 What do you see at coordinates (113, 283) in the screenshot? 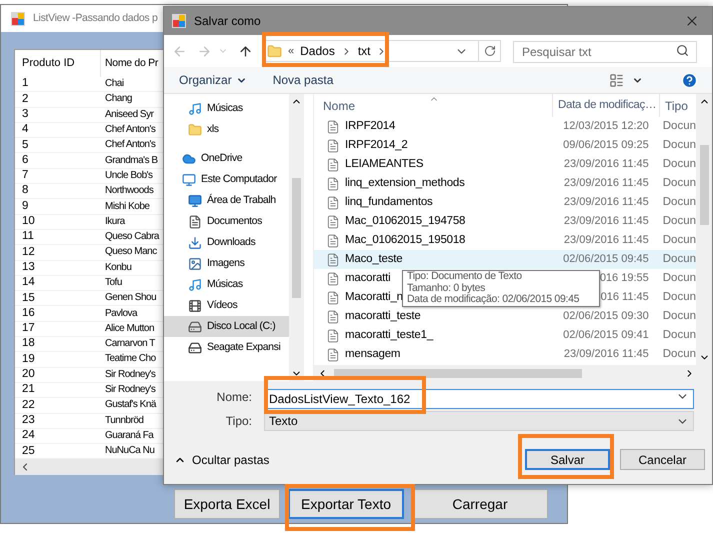
I see `table-cell-text: Tofu` at bounding box center [113, 283].